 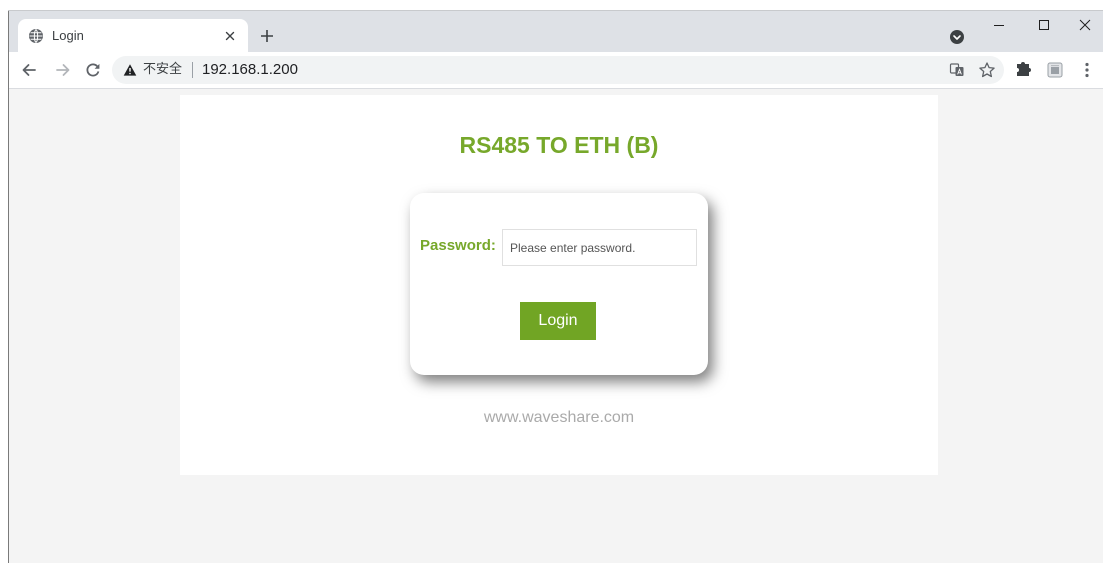 I want to click on reload-button, so click(x=93, y=70).